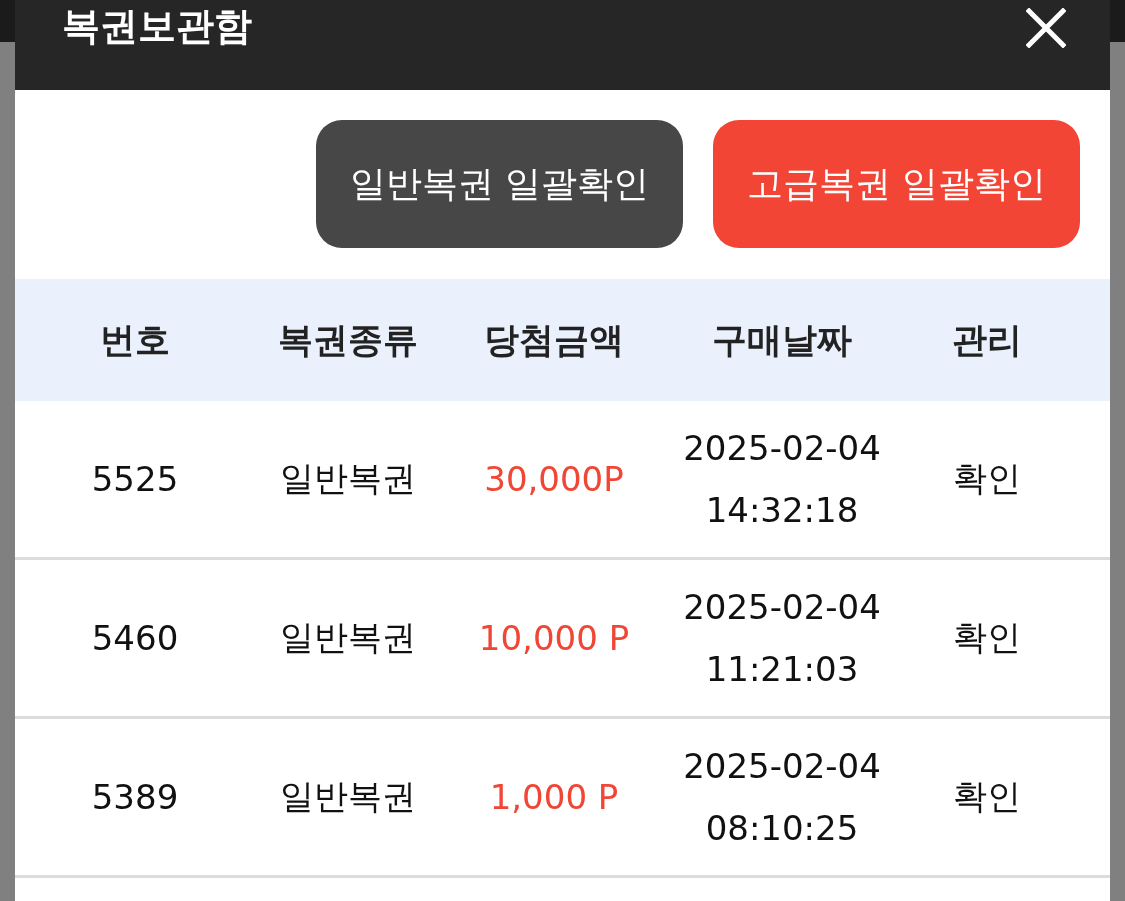 Image resolution: width=1125 pixels, height=901 pixels. What do you see at coordinates (896, 184) in the screenshot?
I see `premium-batch-check-button: 고급복권 일괄확인` at bounding box center [896, 184].